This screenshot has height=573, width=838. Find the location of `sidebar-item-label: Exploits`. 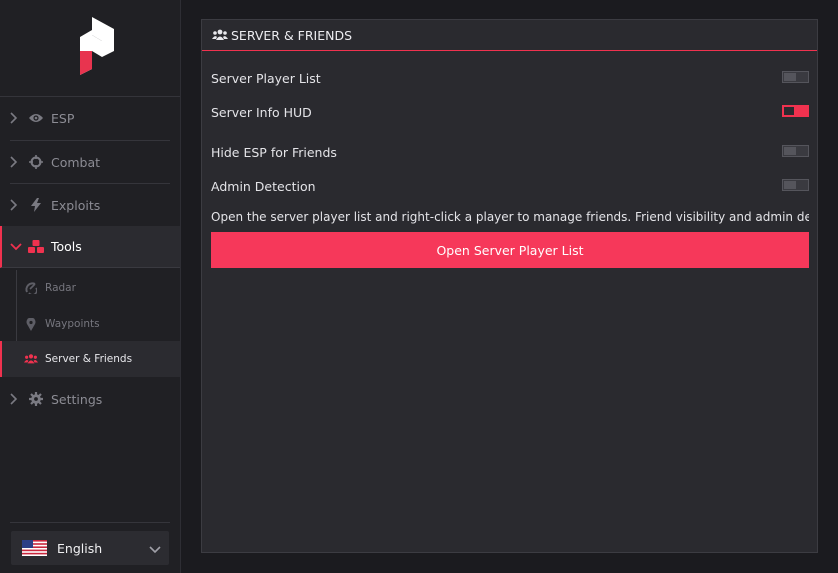

sidebar-item-label: Exploits is located at coordinates (76, 205).